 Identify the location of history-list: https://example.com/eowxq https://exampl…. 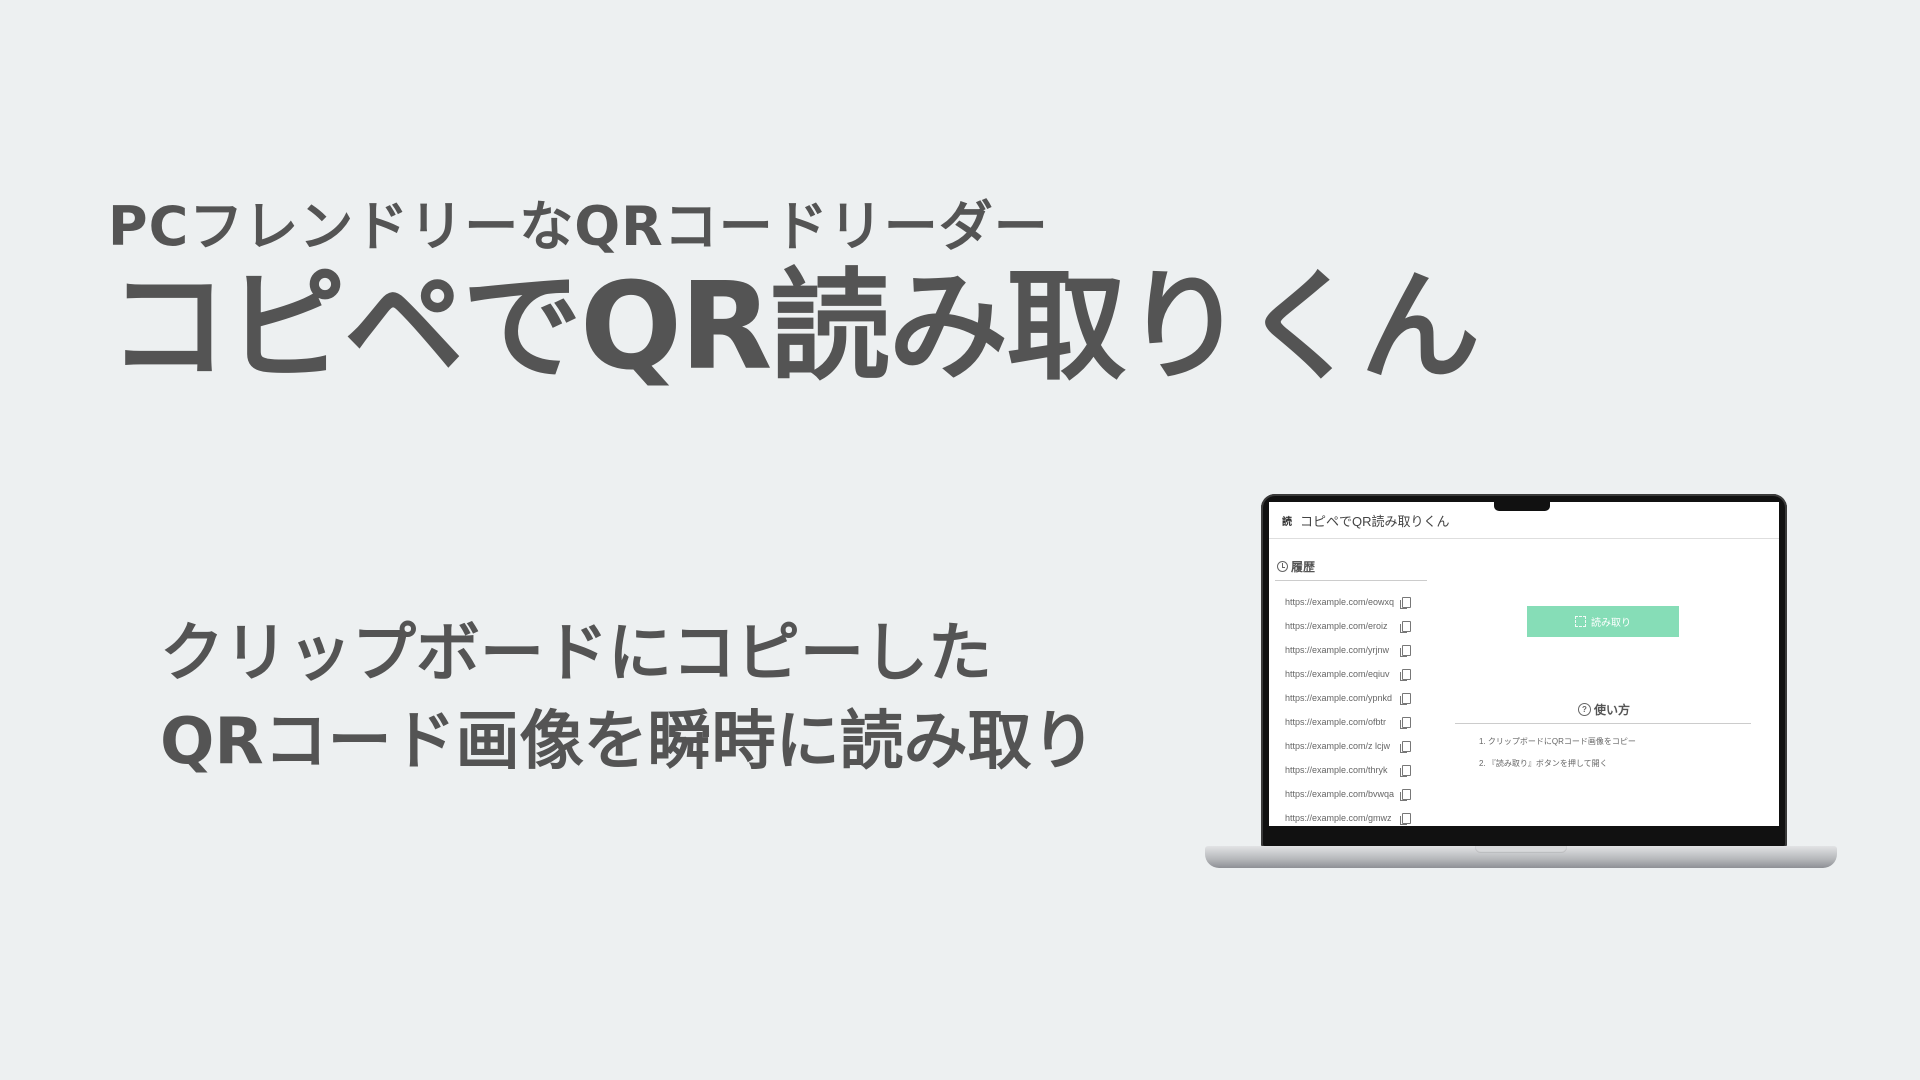
(1351, 708).